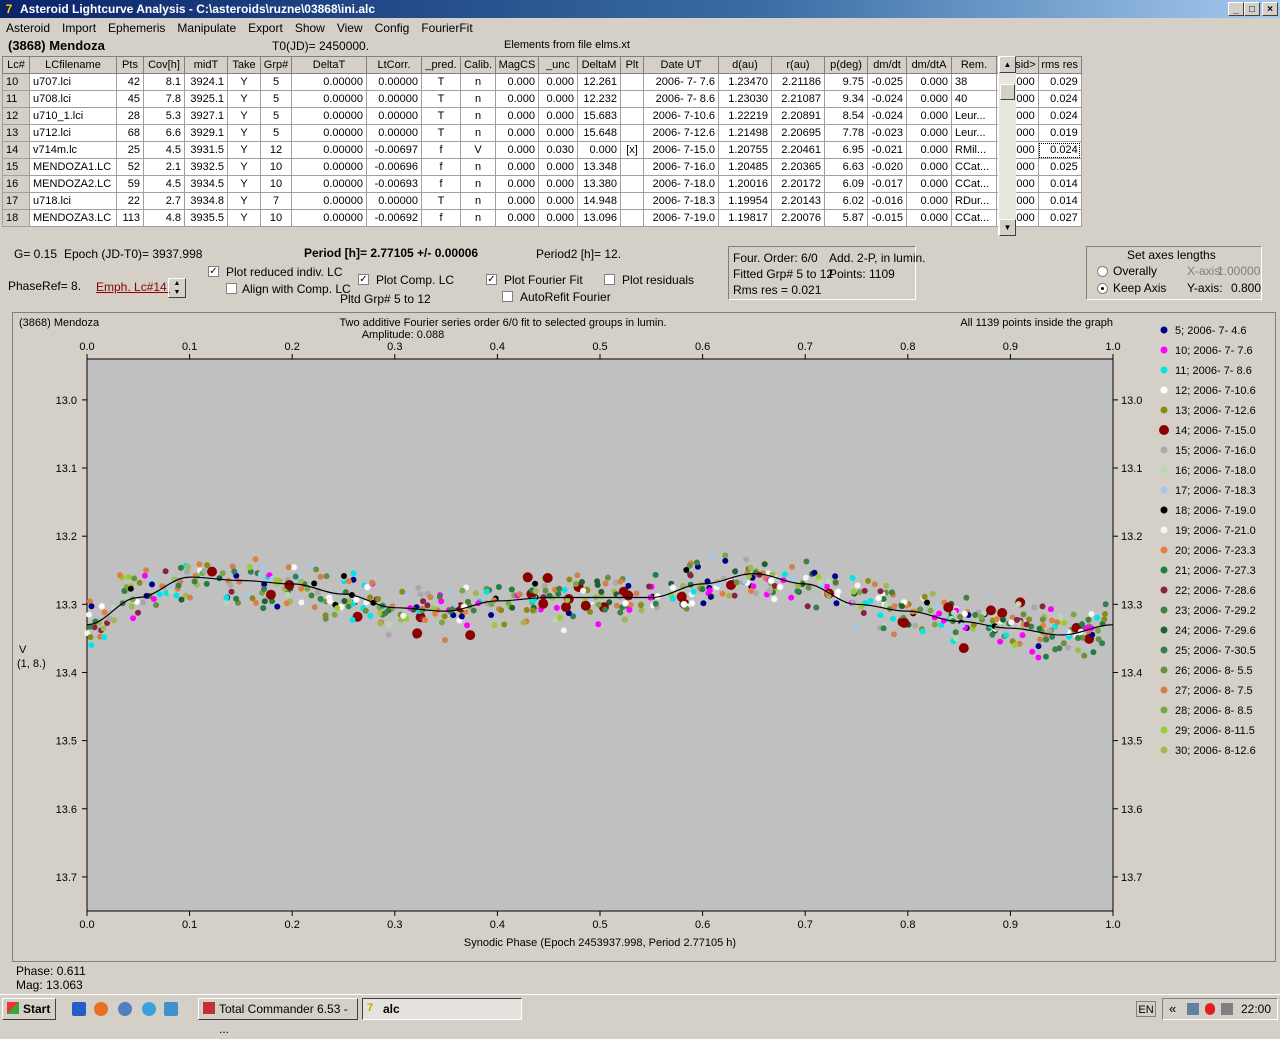 The width and height of the screenshot is (1280, 1039). Describe the element at coordinates (276, 65) in the screenshot. I see `column-header: Grp#` at that location.